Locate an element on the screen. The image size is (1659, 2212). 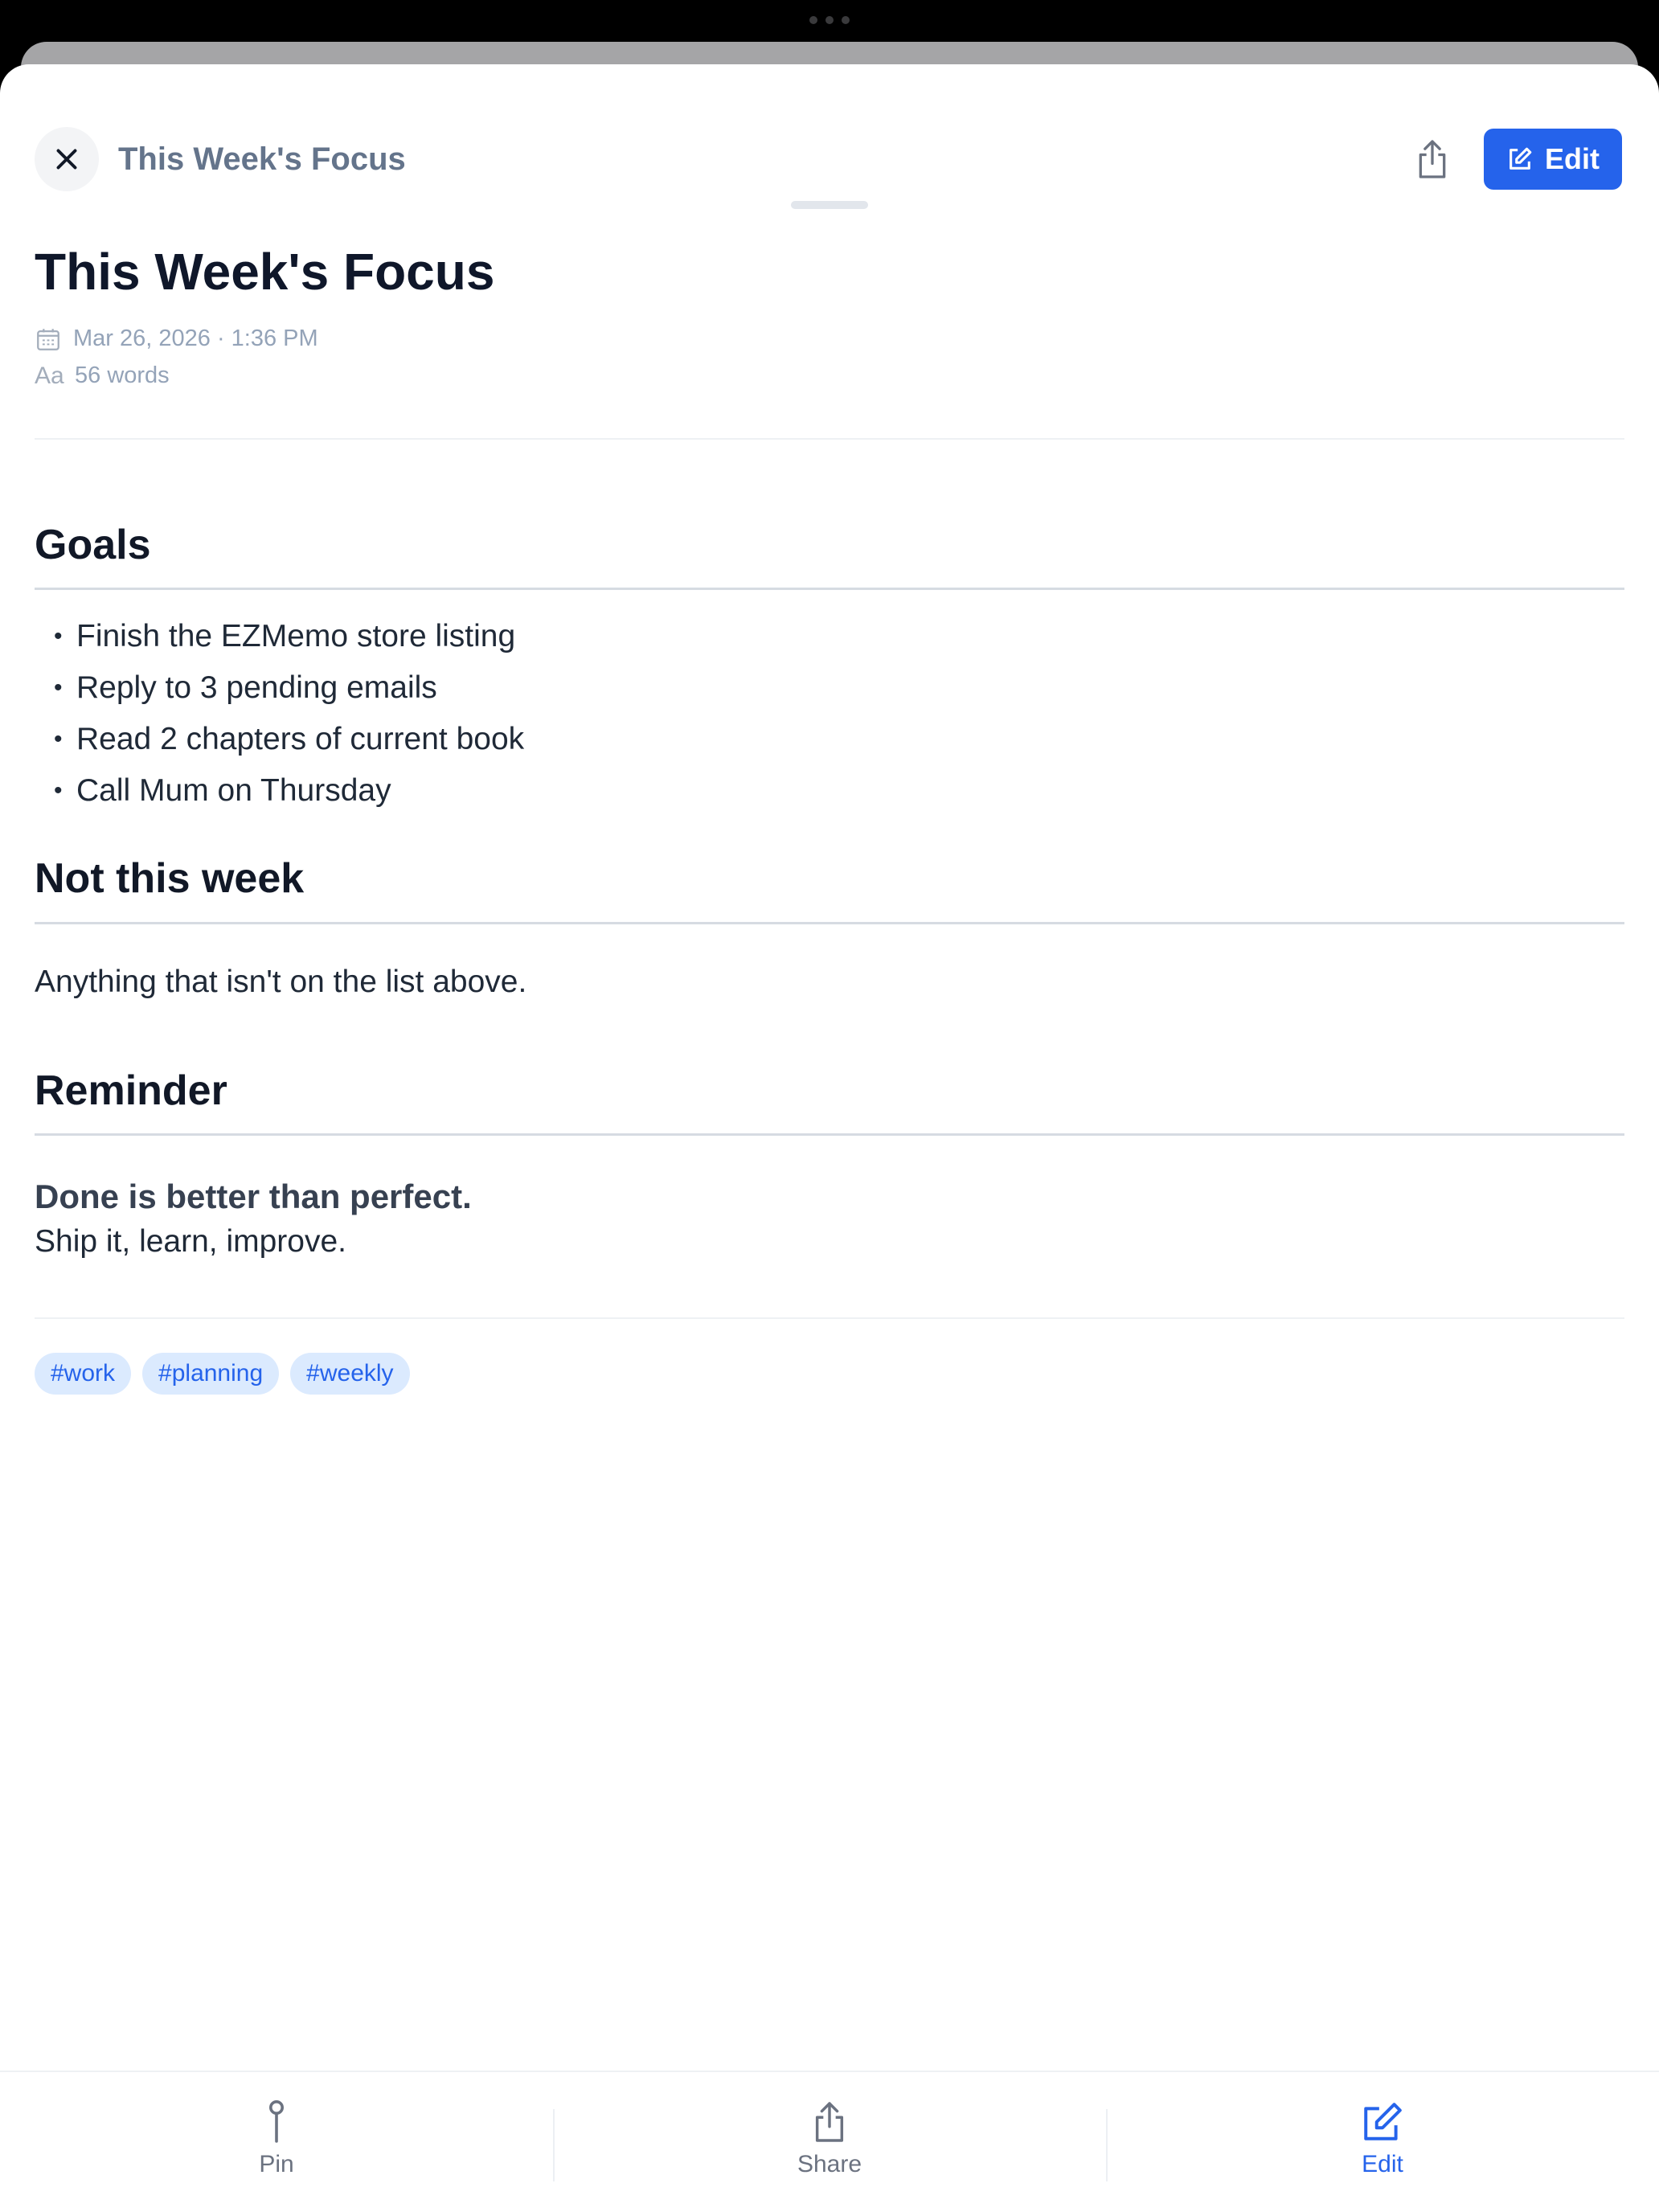
tag-weekly: #weekly is located at coordinates (350, 1373).